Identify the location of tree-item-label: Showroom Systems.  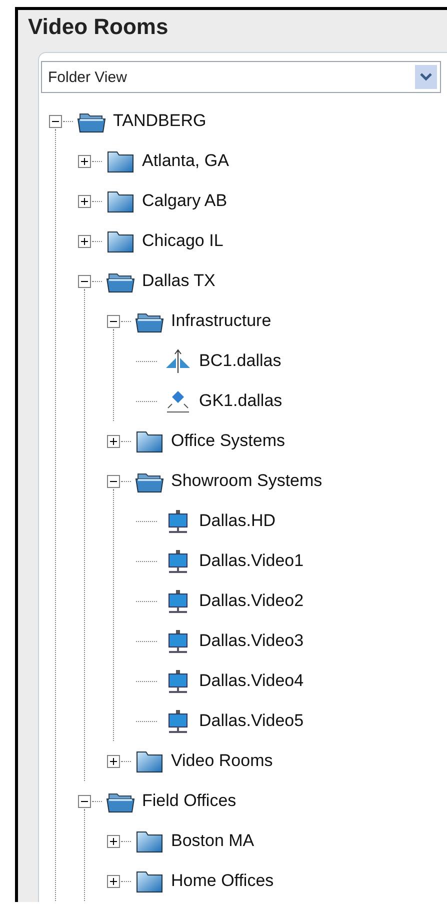
(246, 481).